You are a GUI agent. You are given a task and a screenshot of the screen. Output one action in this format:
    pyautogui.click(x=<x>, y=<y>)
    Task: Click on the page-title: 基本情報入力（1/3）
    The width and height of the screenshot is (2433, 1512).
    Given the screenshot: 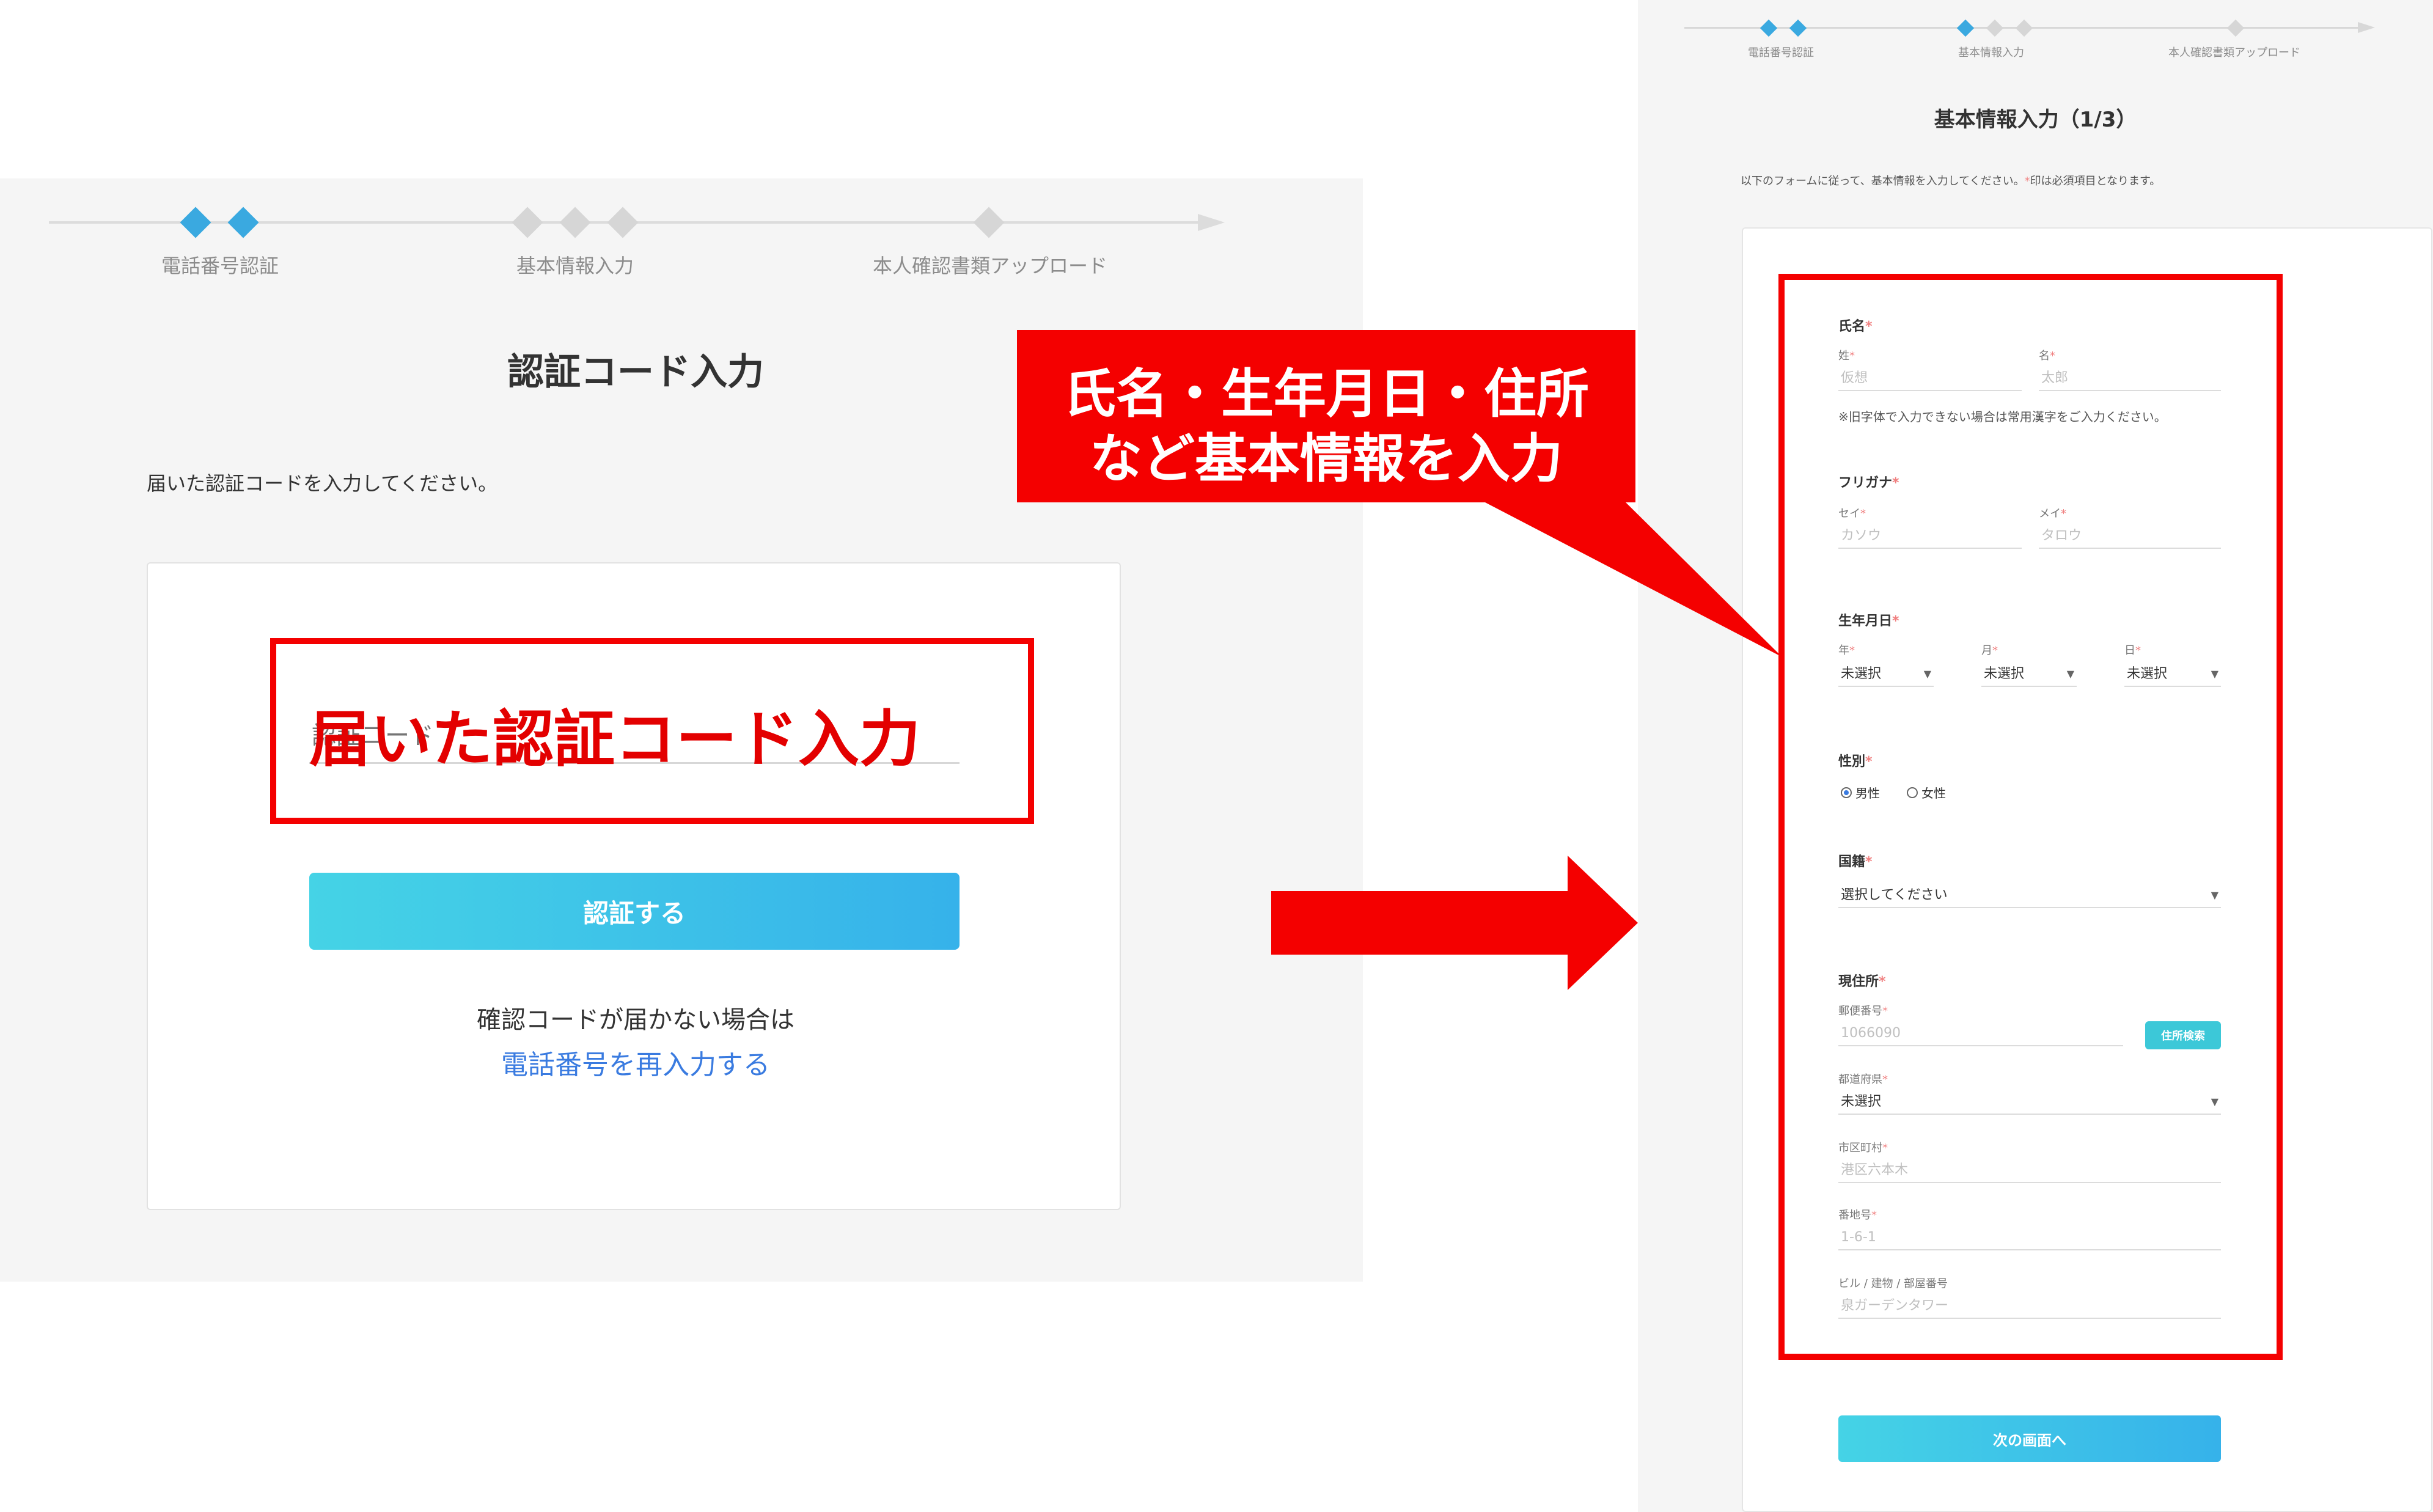 What is the action you would take?
    pyautogui.click(x=2036, y=120)
    